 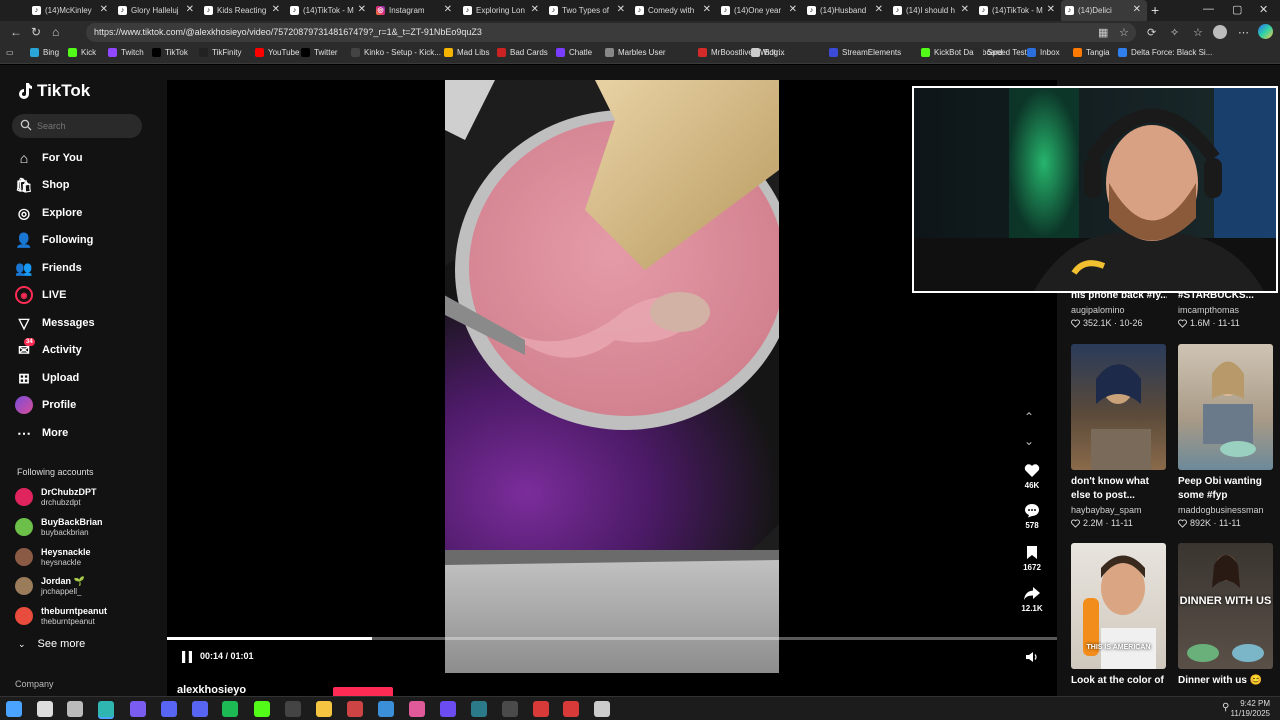 I want to click on search-icon, so click(x=45, y=709).